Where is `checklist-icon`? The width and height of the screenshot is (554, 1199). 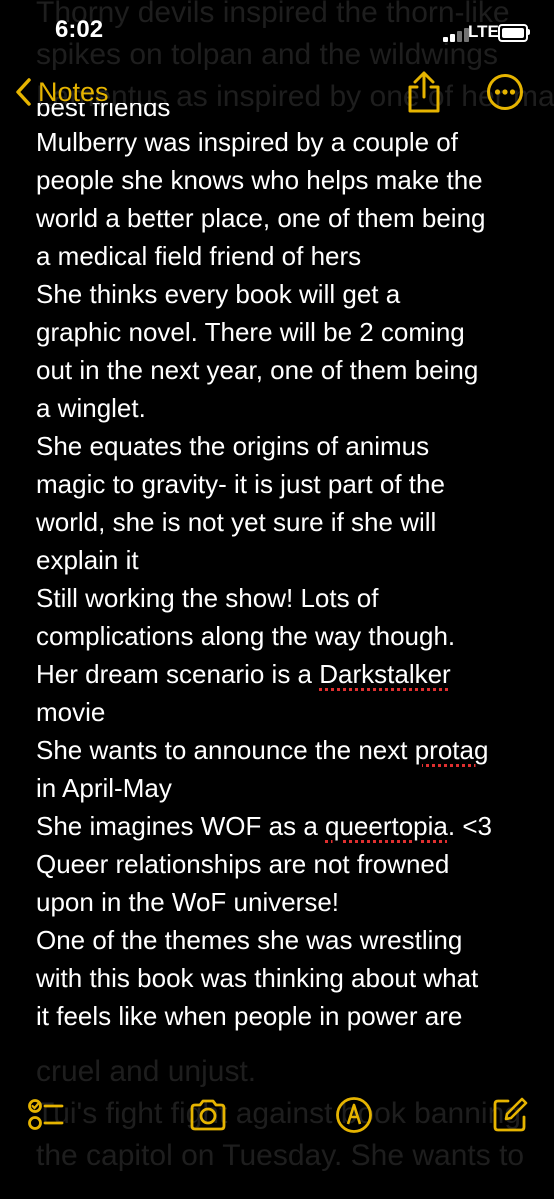
checklist-icon is located at coordinates (46, 1114).